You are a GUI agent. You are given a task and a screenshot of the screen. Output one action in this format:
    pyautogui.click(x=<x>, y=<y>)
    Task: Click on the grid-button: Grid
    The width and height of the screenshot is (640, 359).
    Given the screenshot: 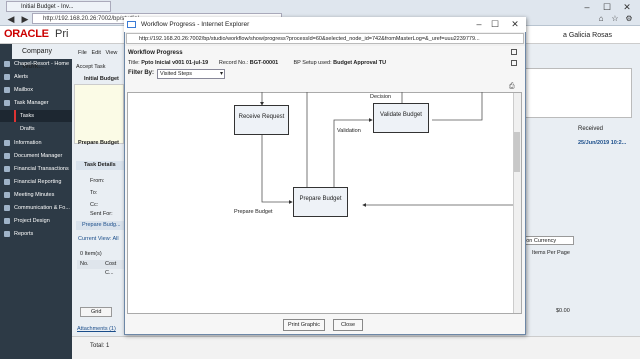 What is the action you would take?
    pyautogui.click(x=96, y=312)
    